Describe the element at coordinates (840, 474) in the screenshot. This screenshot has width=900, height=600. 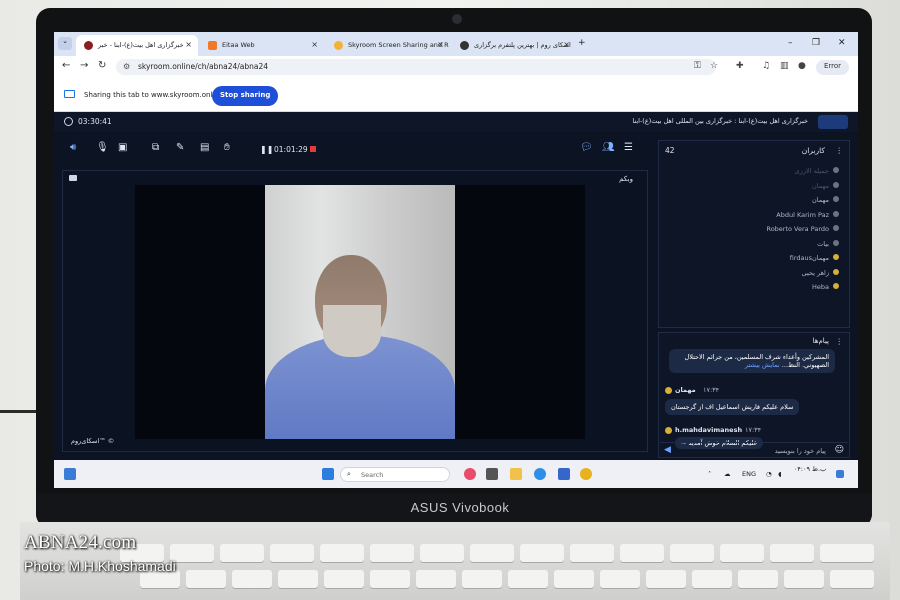
I see `notification-icon` at that location.